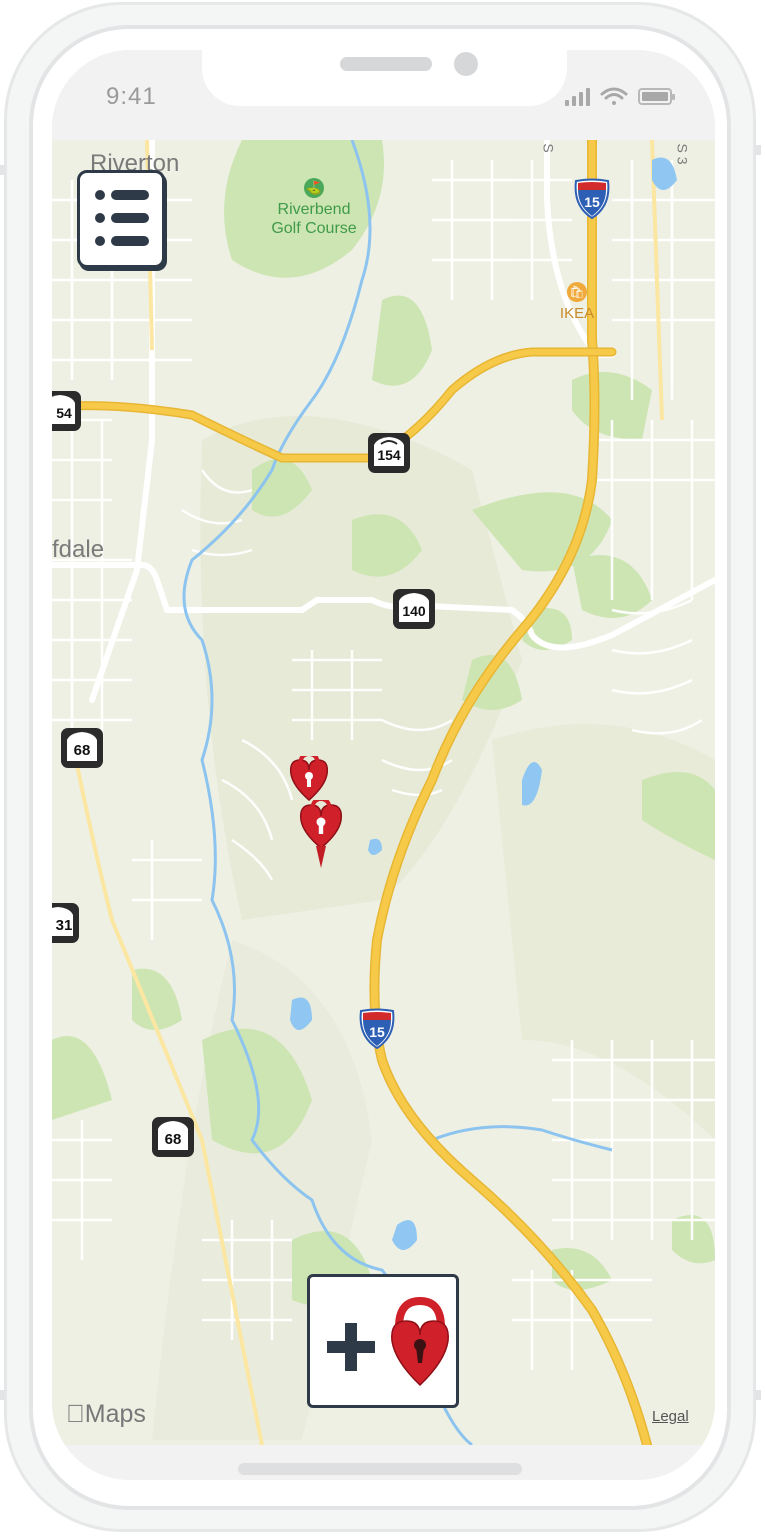 Image resolution: width=765 pixels, height=1537 pixels. What do you see at coordinates (380, 1469) in the screenshot?
I see `home-indicator` at bounding box center [380, 1469].